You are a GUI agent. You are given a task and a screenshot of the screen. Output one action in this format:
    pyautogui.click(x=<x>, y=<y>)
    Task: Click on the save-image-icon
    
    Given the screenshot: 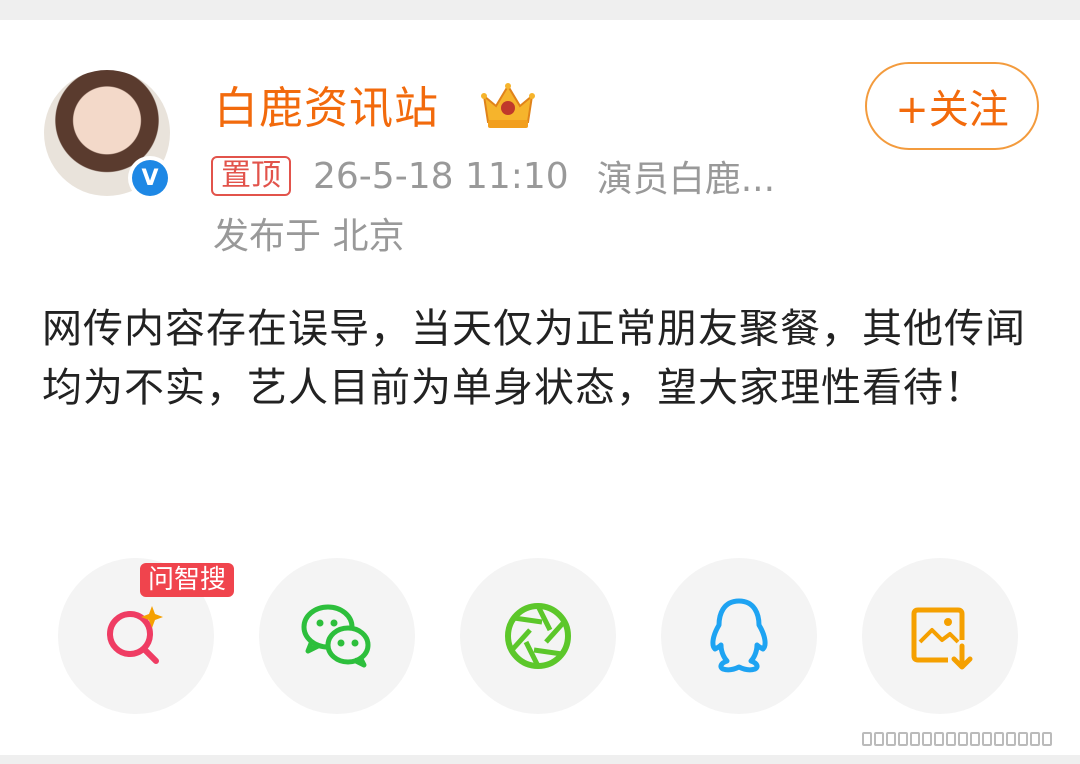 What is the action you would take?
    pyautogui.click(x=942, y=638)
    